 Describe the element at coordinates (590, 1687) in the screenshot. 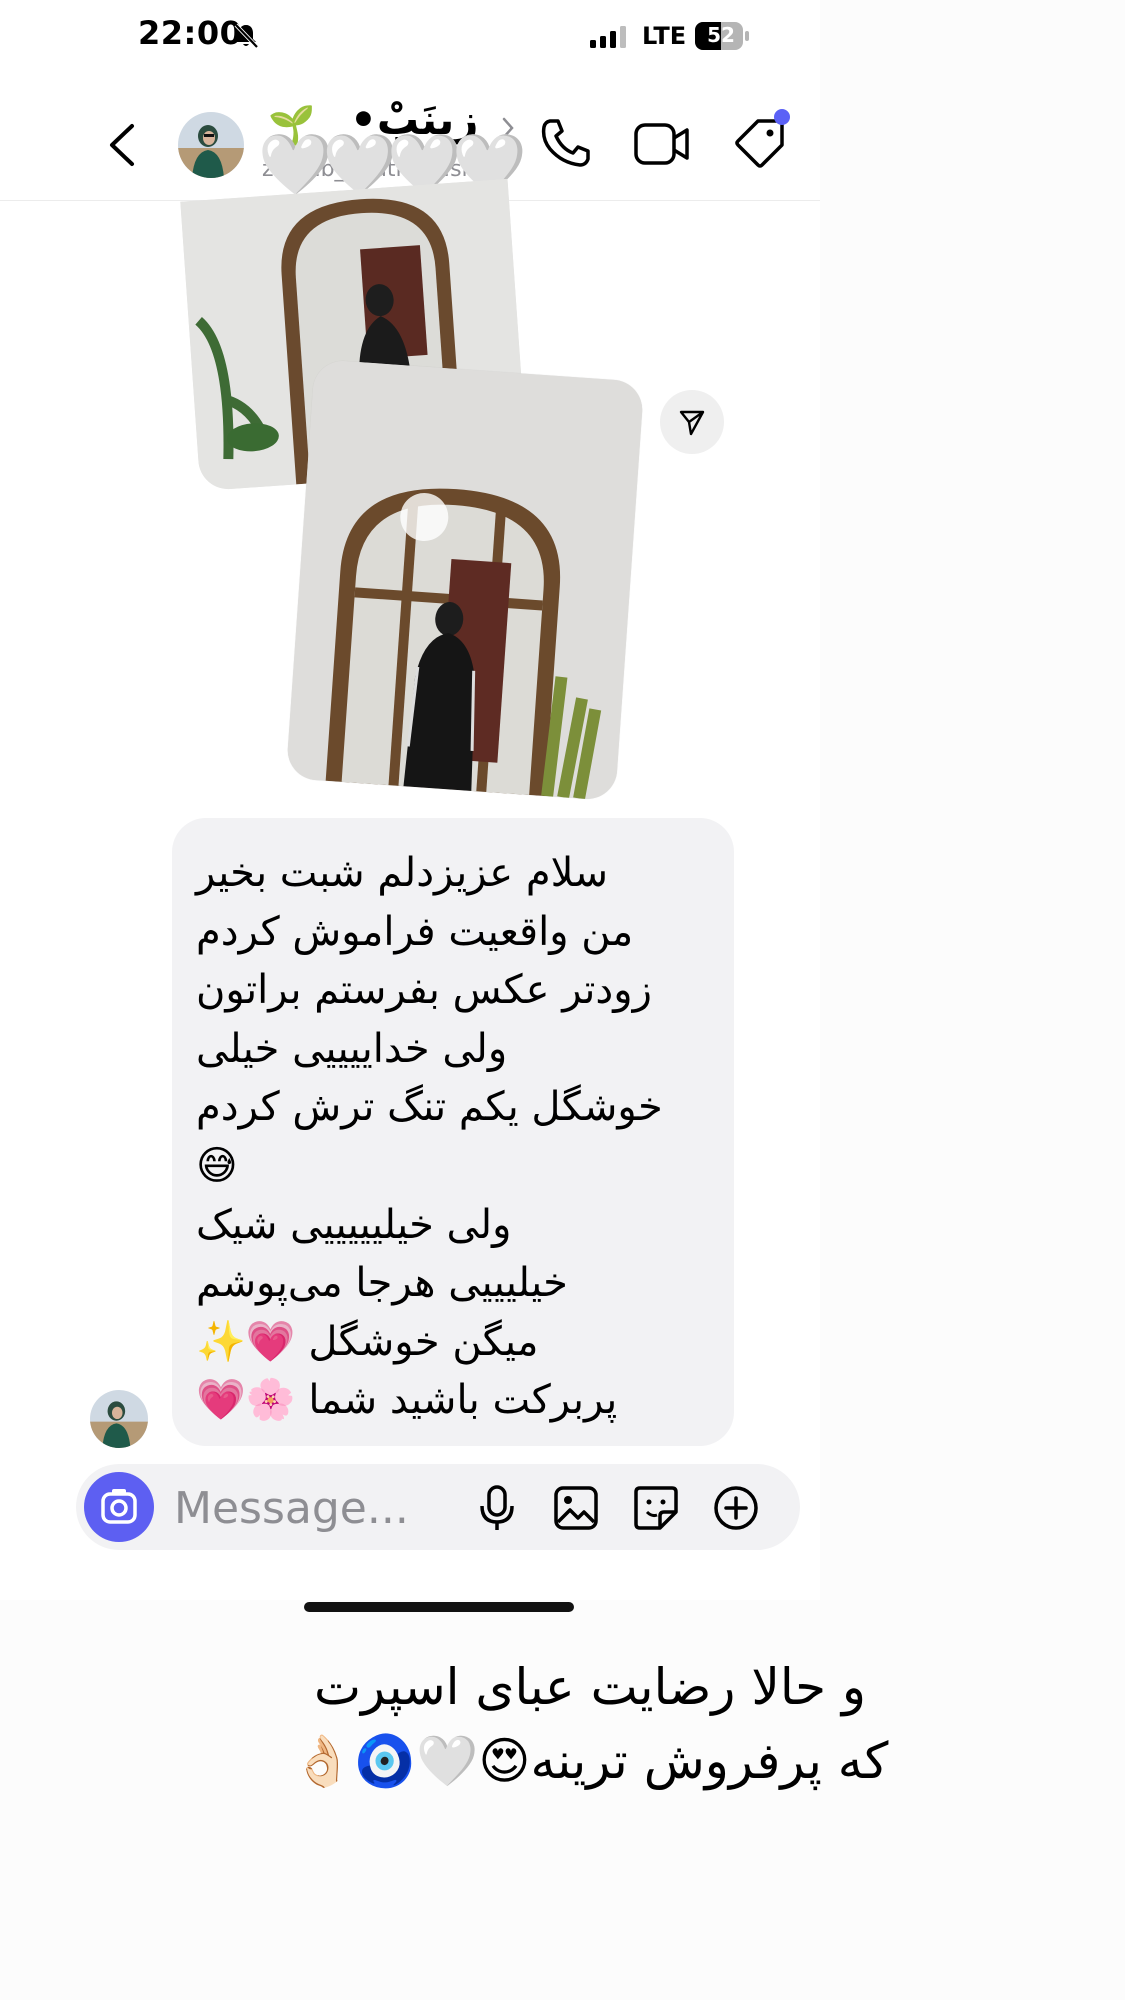

I see `caption-line-1: و حالا رضایت عبای اسپرت` at that location.